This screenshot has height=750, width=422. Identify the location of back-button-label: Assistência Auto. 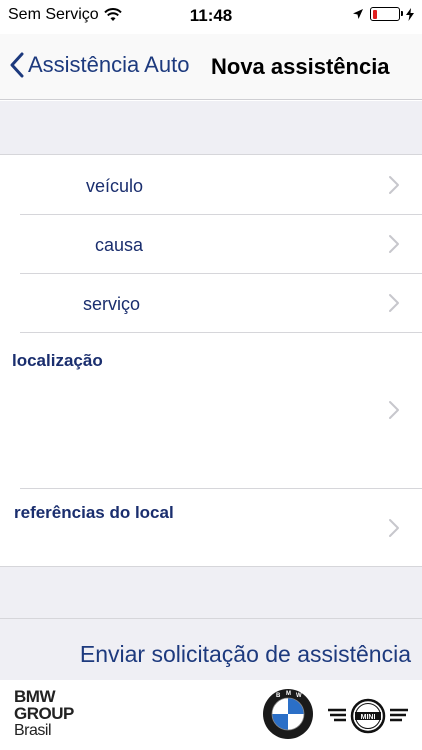
(109, 64).